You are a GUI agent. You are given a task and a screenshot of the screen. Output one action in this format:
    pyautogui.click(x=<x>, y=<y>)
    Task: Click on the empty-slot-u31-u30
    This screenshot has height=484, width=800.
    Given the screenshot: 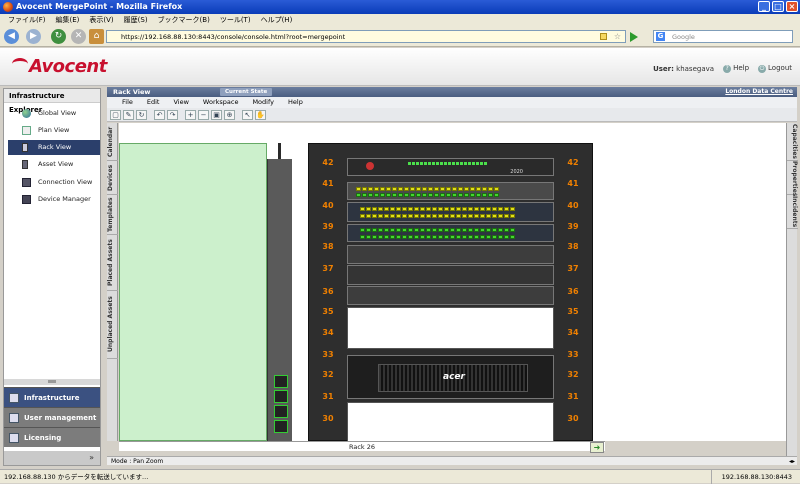 What is the action you would take?
    pyautogui.click(x=450, y=421)
    